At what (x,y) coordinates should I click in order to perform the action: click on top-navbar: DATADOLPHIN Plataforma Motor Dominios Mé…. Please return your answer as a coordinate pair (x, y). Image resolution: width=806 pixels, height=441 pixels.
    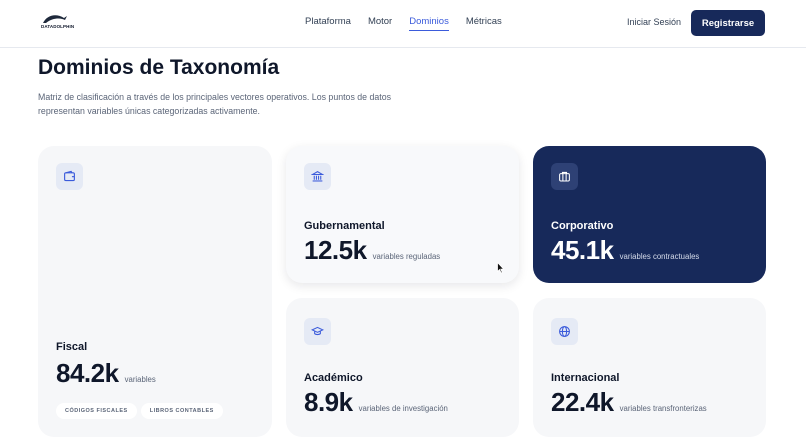
    Looking at the image, I should click on (403, 24).